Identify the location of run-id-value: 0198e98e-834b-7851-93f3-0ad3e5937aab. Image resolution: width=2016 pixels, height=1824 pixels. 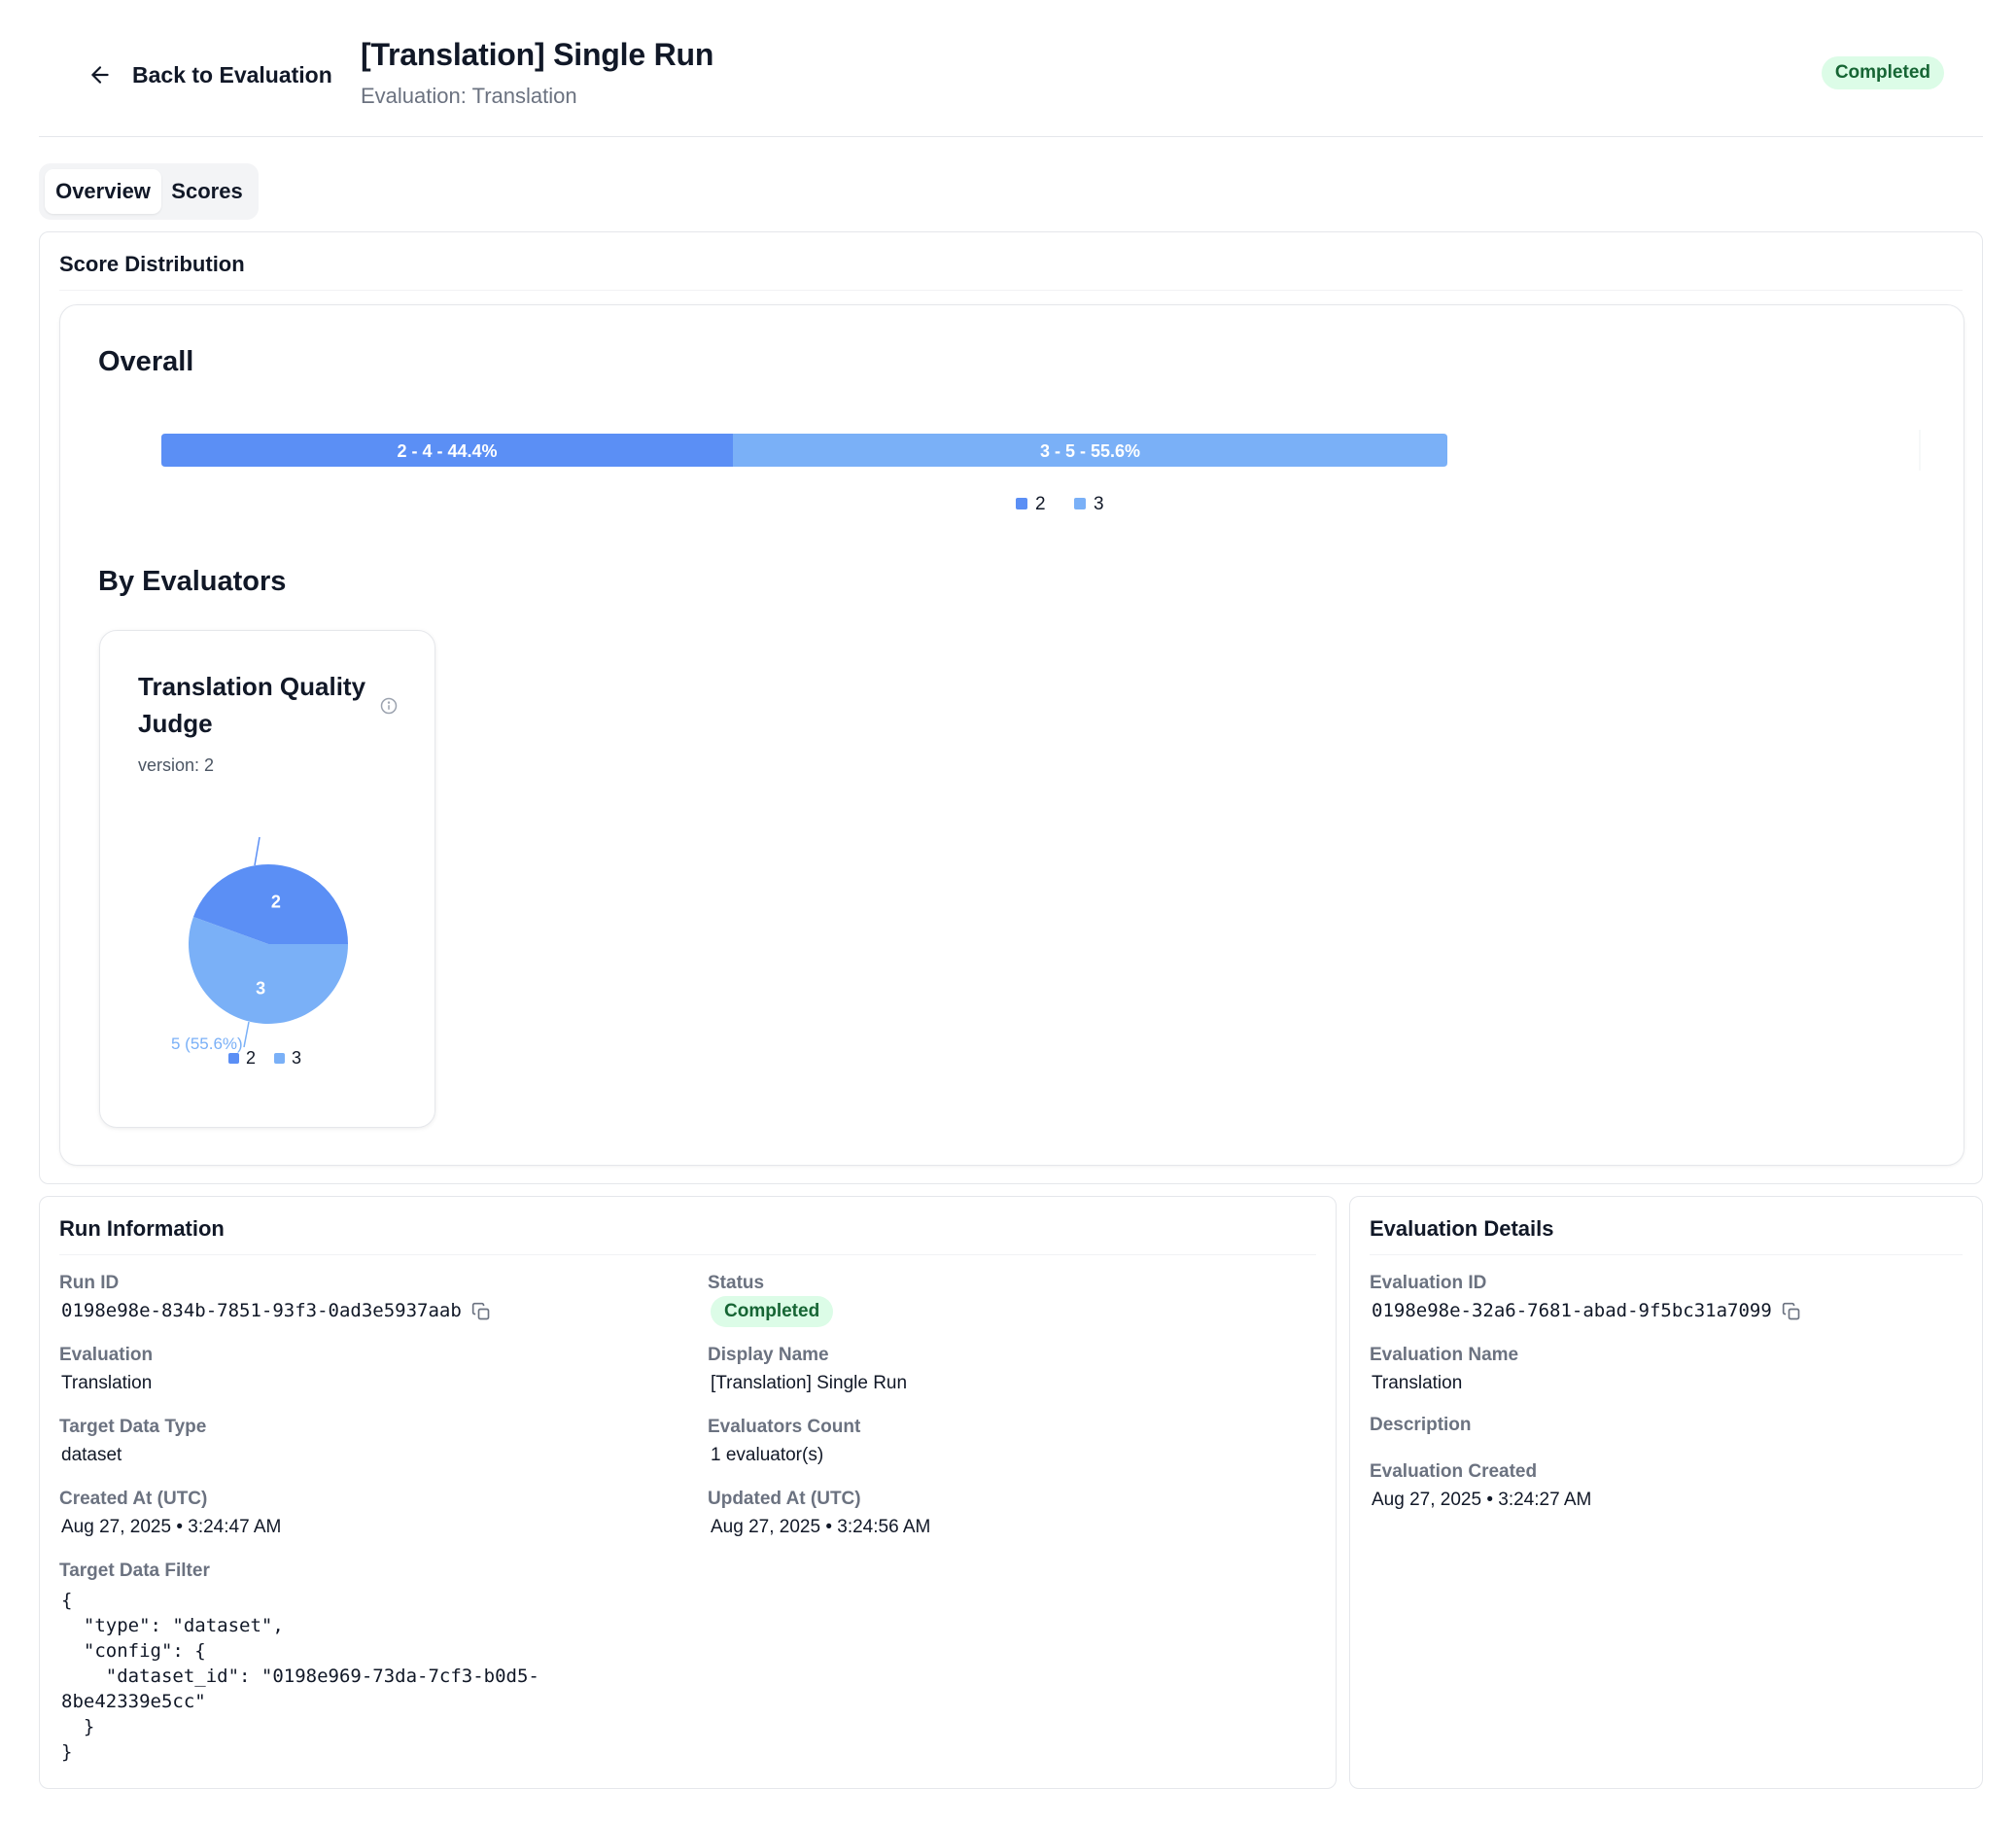
(261, 1310).